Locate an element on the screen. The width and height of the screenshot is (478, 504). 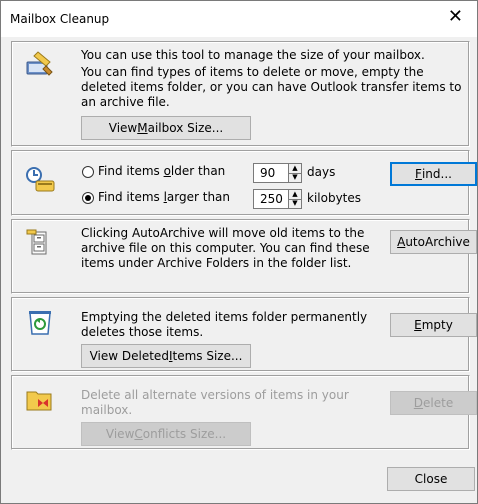
larger-than-label: Find items larger than is located at coordinates (164, 197).